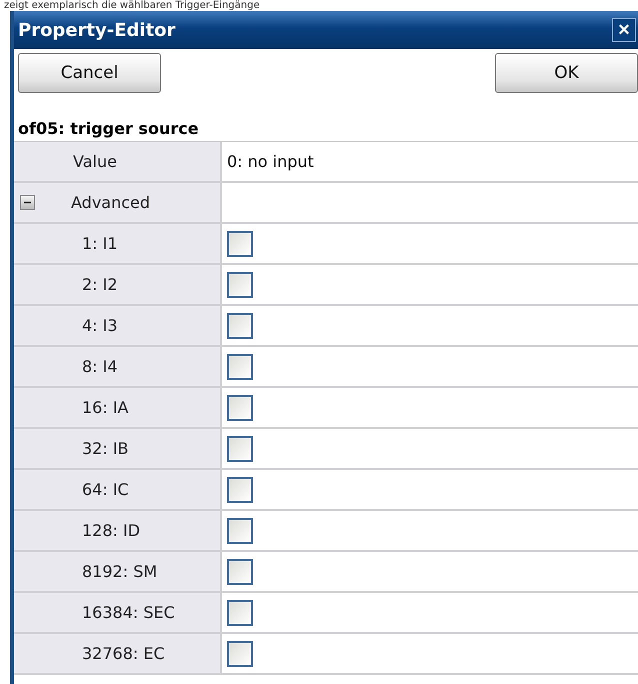  I want to click on option-label: 128: ID, so click(118, 530).